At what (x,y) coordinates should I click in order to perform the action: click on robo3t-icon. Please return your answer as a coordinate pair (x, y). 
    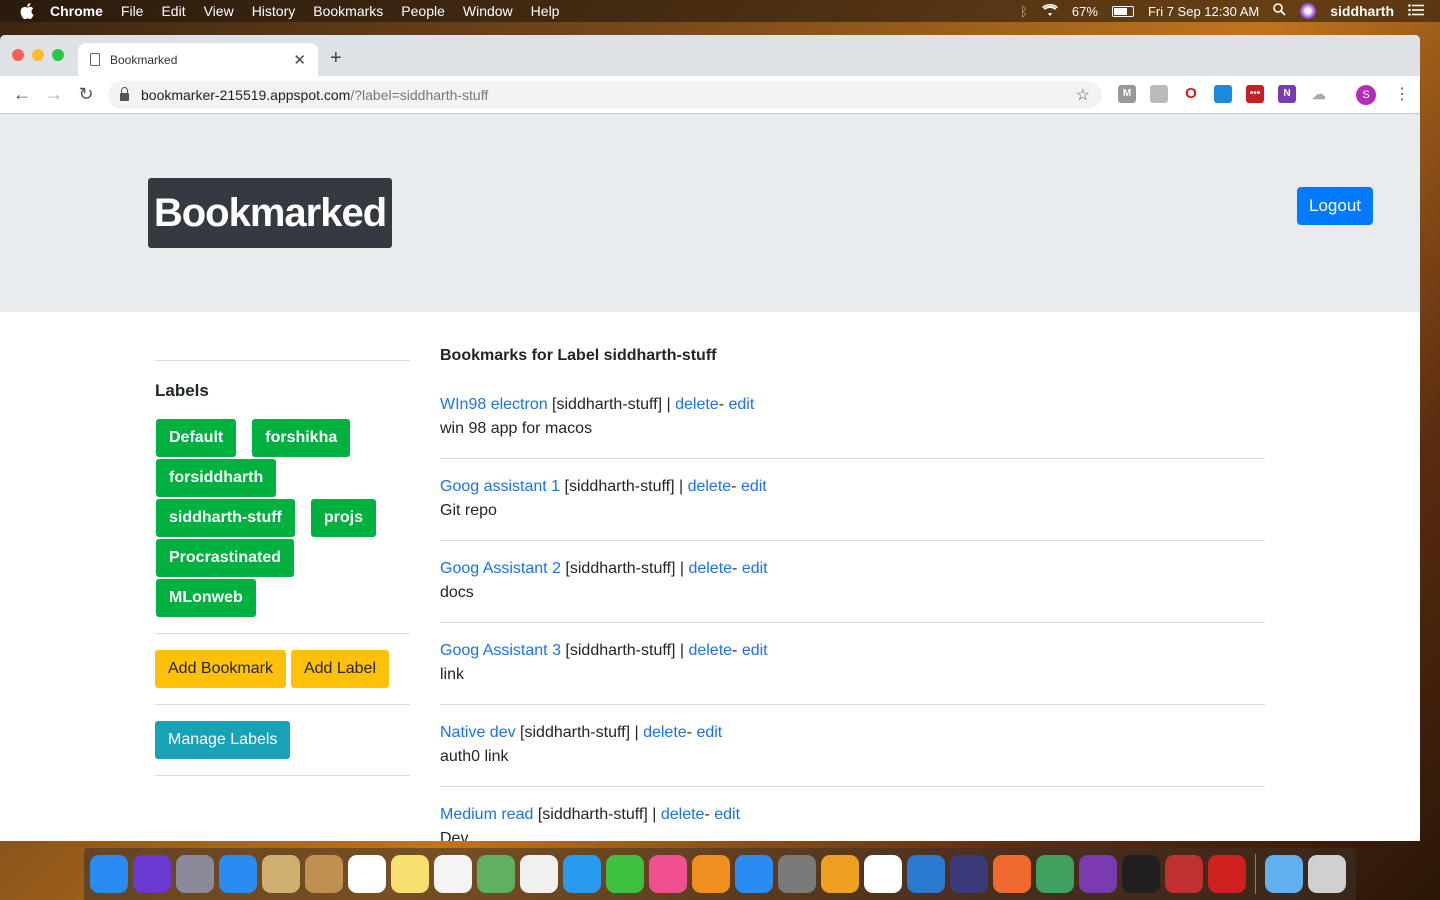
    Looking at the image, I should click on (1055, 874).